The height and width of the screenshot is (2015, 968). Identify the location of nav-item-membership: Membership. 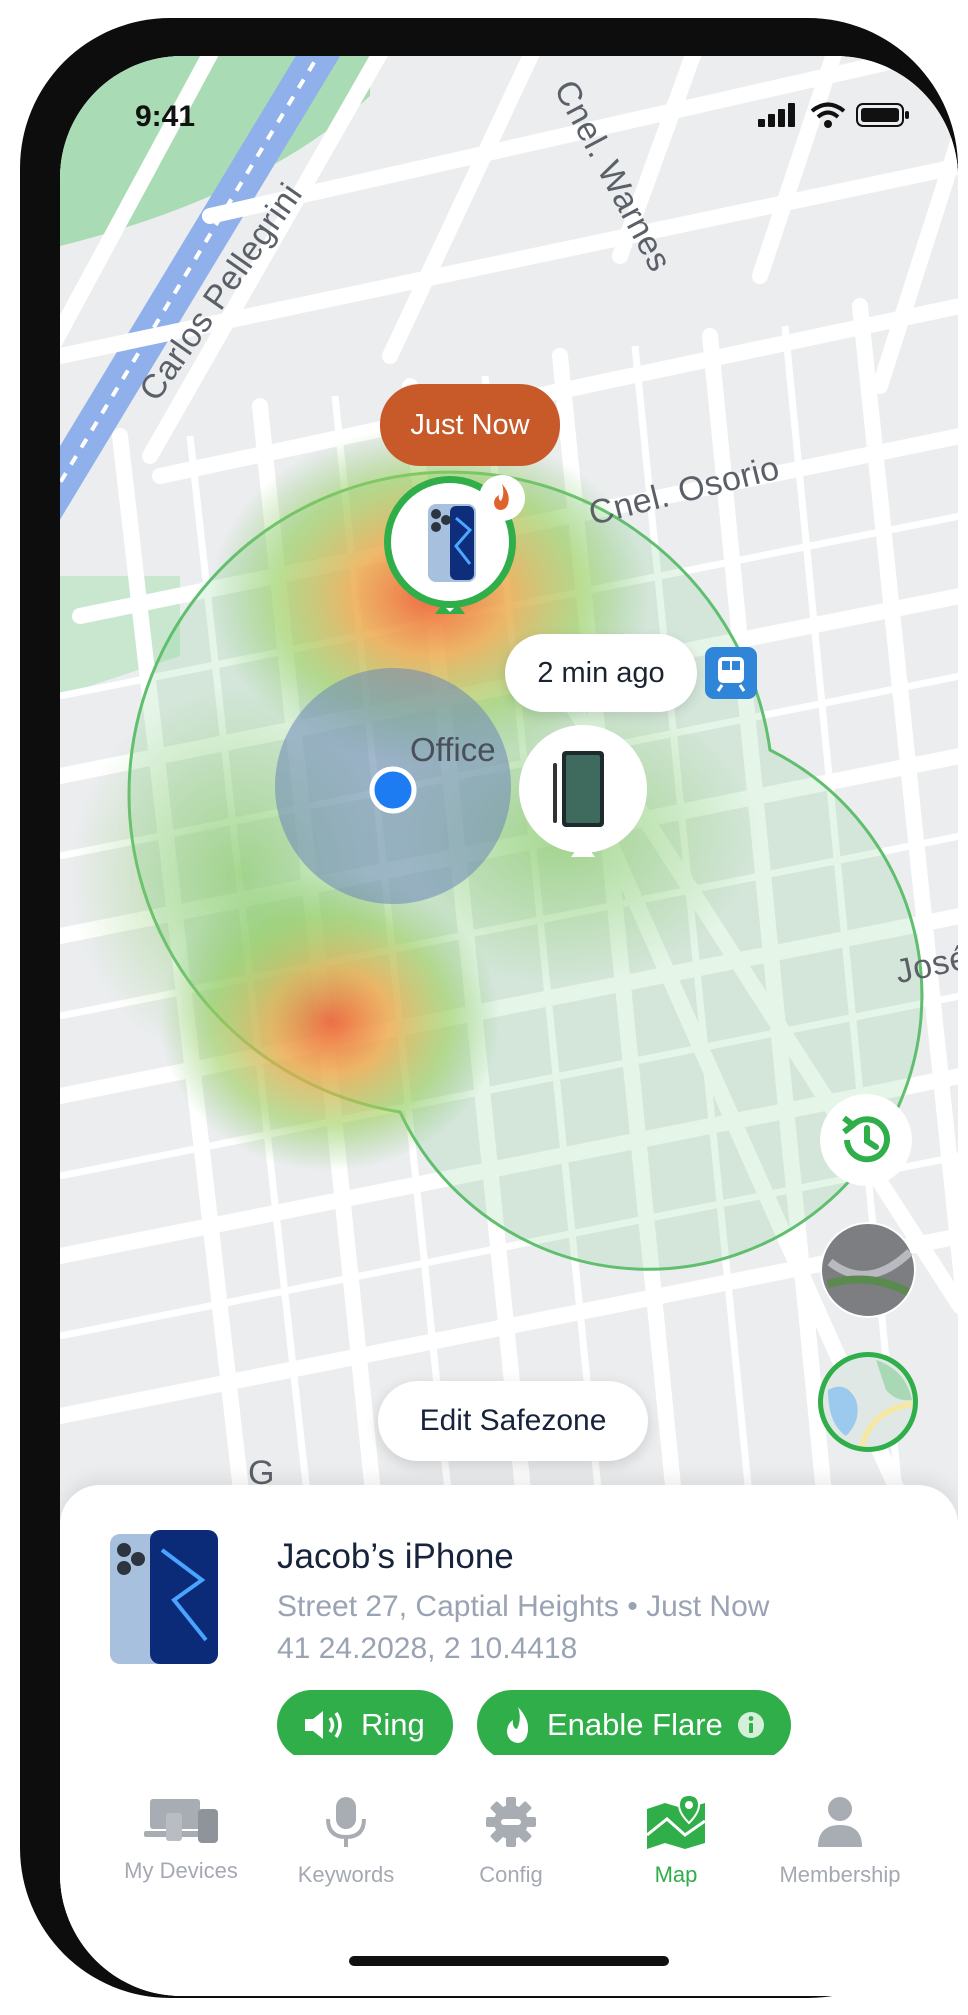
(840, 1841).